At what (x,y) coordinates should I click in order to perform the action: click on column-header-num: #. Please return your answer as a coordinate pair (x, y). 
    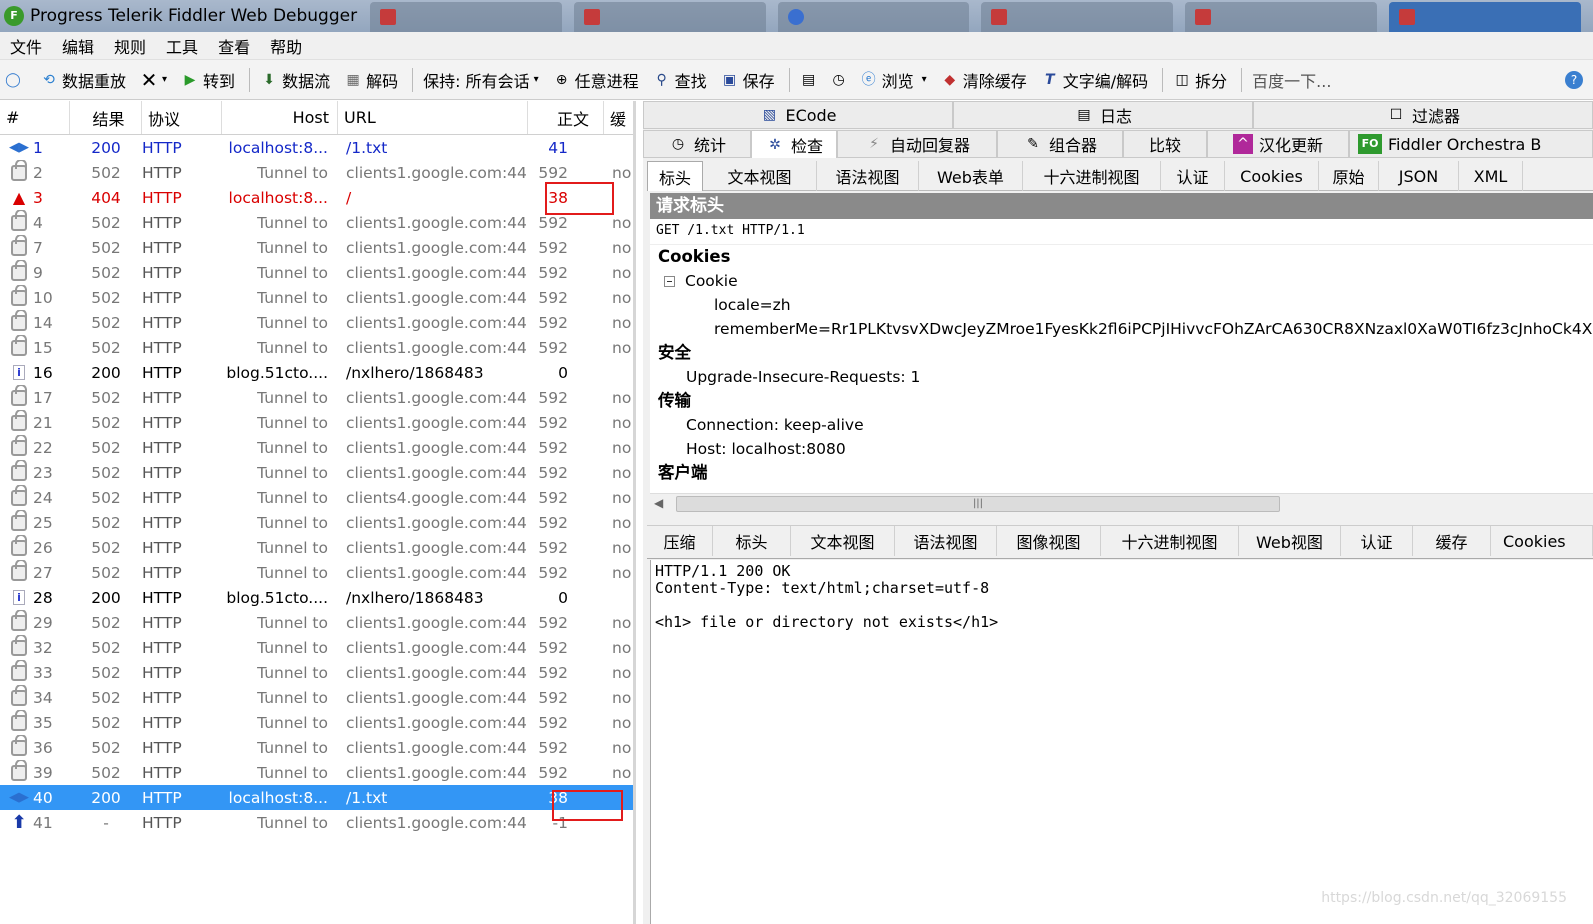
    Looking at the image, I should click on (35, 117).